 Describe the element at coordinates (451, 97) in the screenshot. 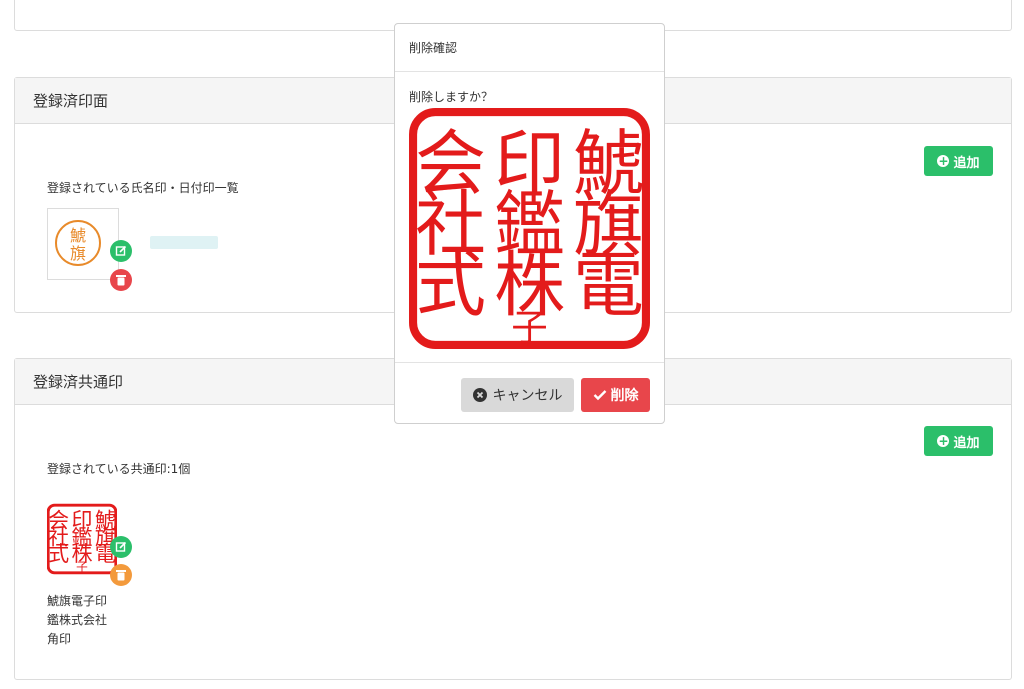

I see `dialog-message: 削除しますか？` at that location.